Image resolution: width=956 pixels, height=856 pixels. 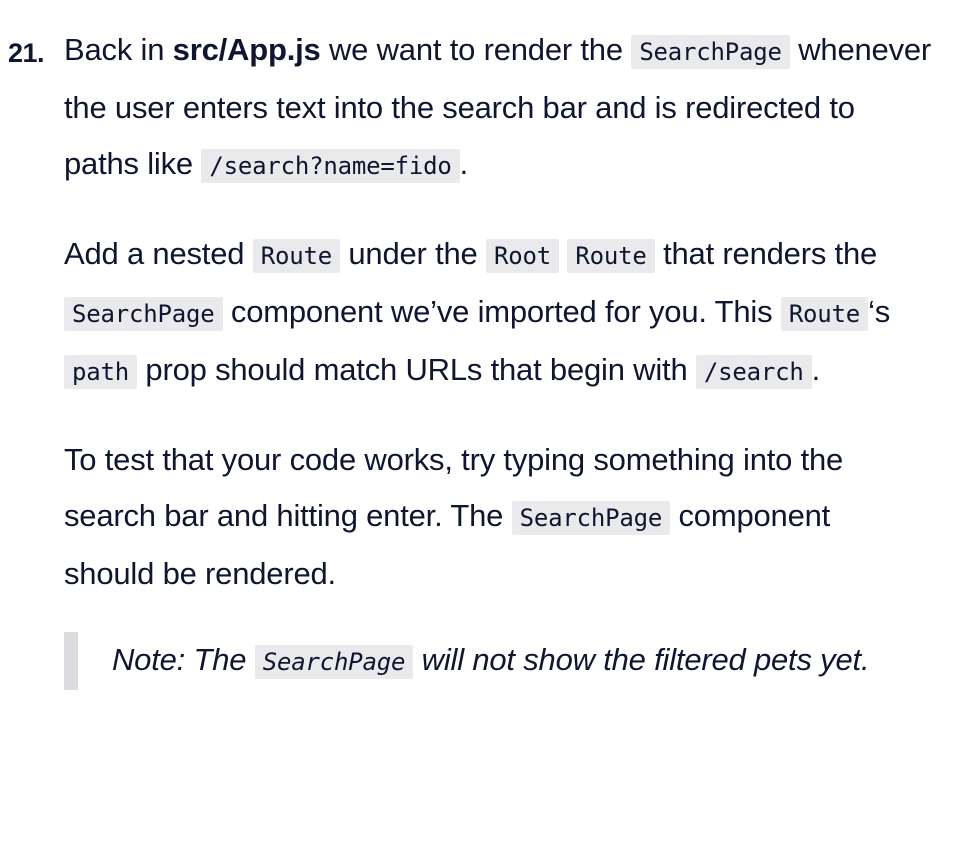 I want to click on inline-code: /search?name=fido, so click(x=330, y=166).